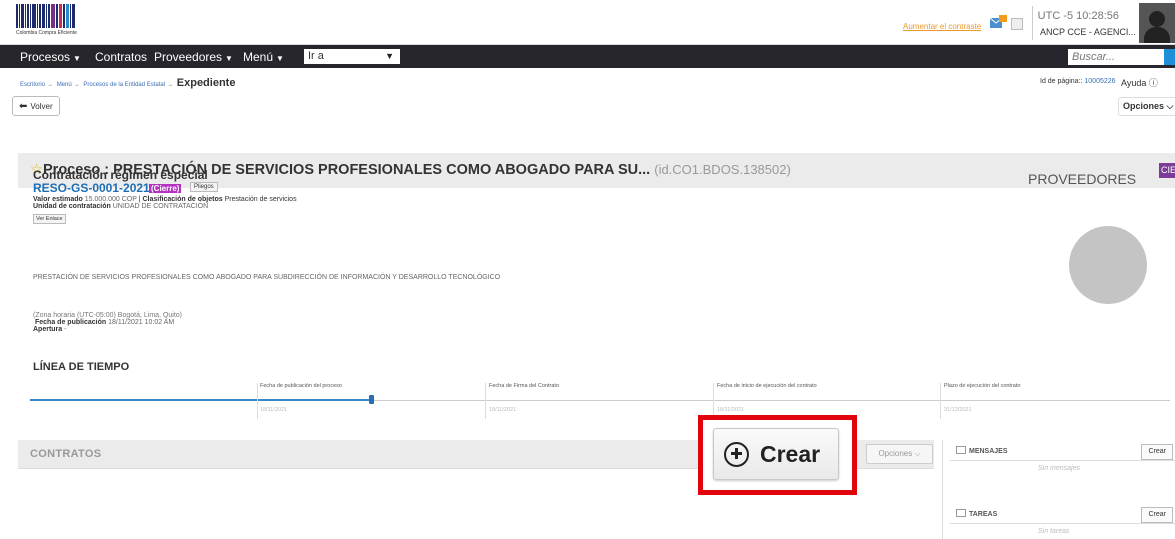 The height and width of the screenshot is (539, 1175). I want to click on search-icon, so click(1169, 57).